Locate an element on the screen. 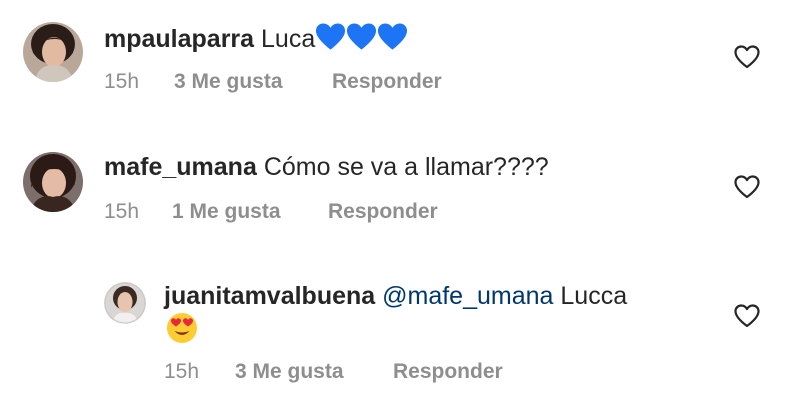 The image size is (800, 411). comment-username: mafe_umana is located at coordinates (180, 167).